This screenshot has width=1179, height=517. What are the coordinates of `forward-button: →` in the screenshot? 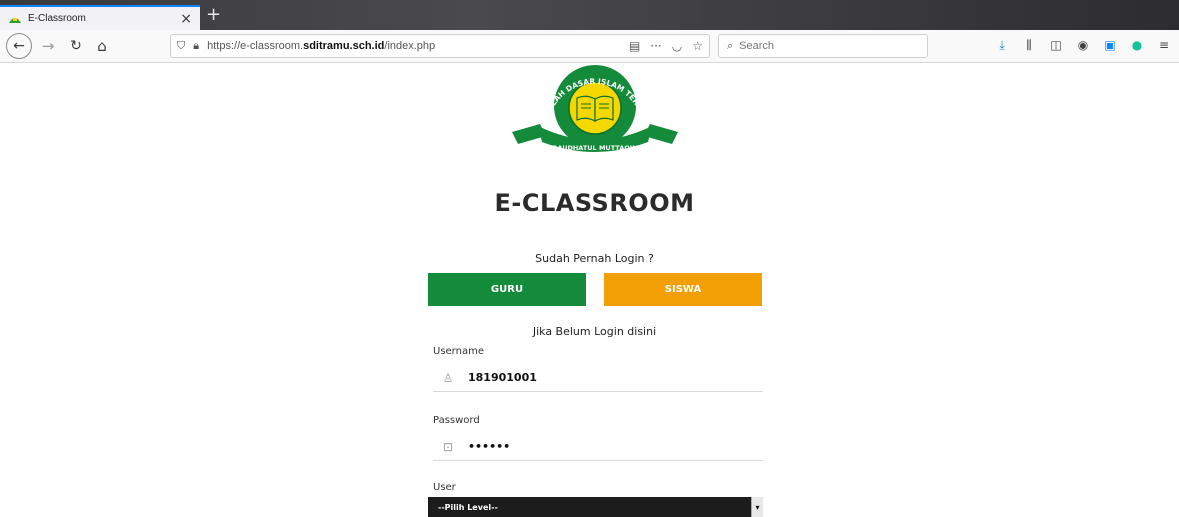 It's located at (48, 46).